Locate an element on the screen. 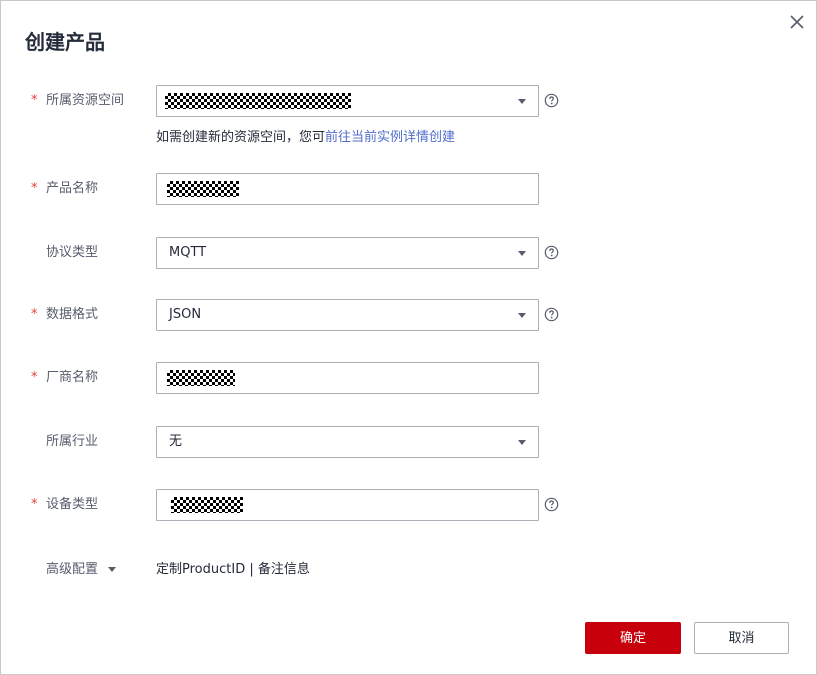  resource-space-hint: 如需创建新的资源空间，您可前往当前实例详情创建 is located at coordinates (306, 137).